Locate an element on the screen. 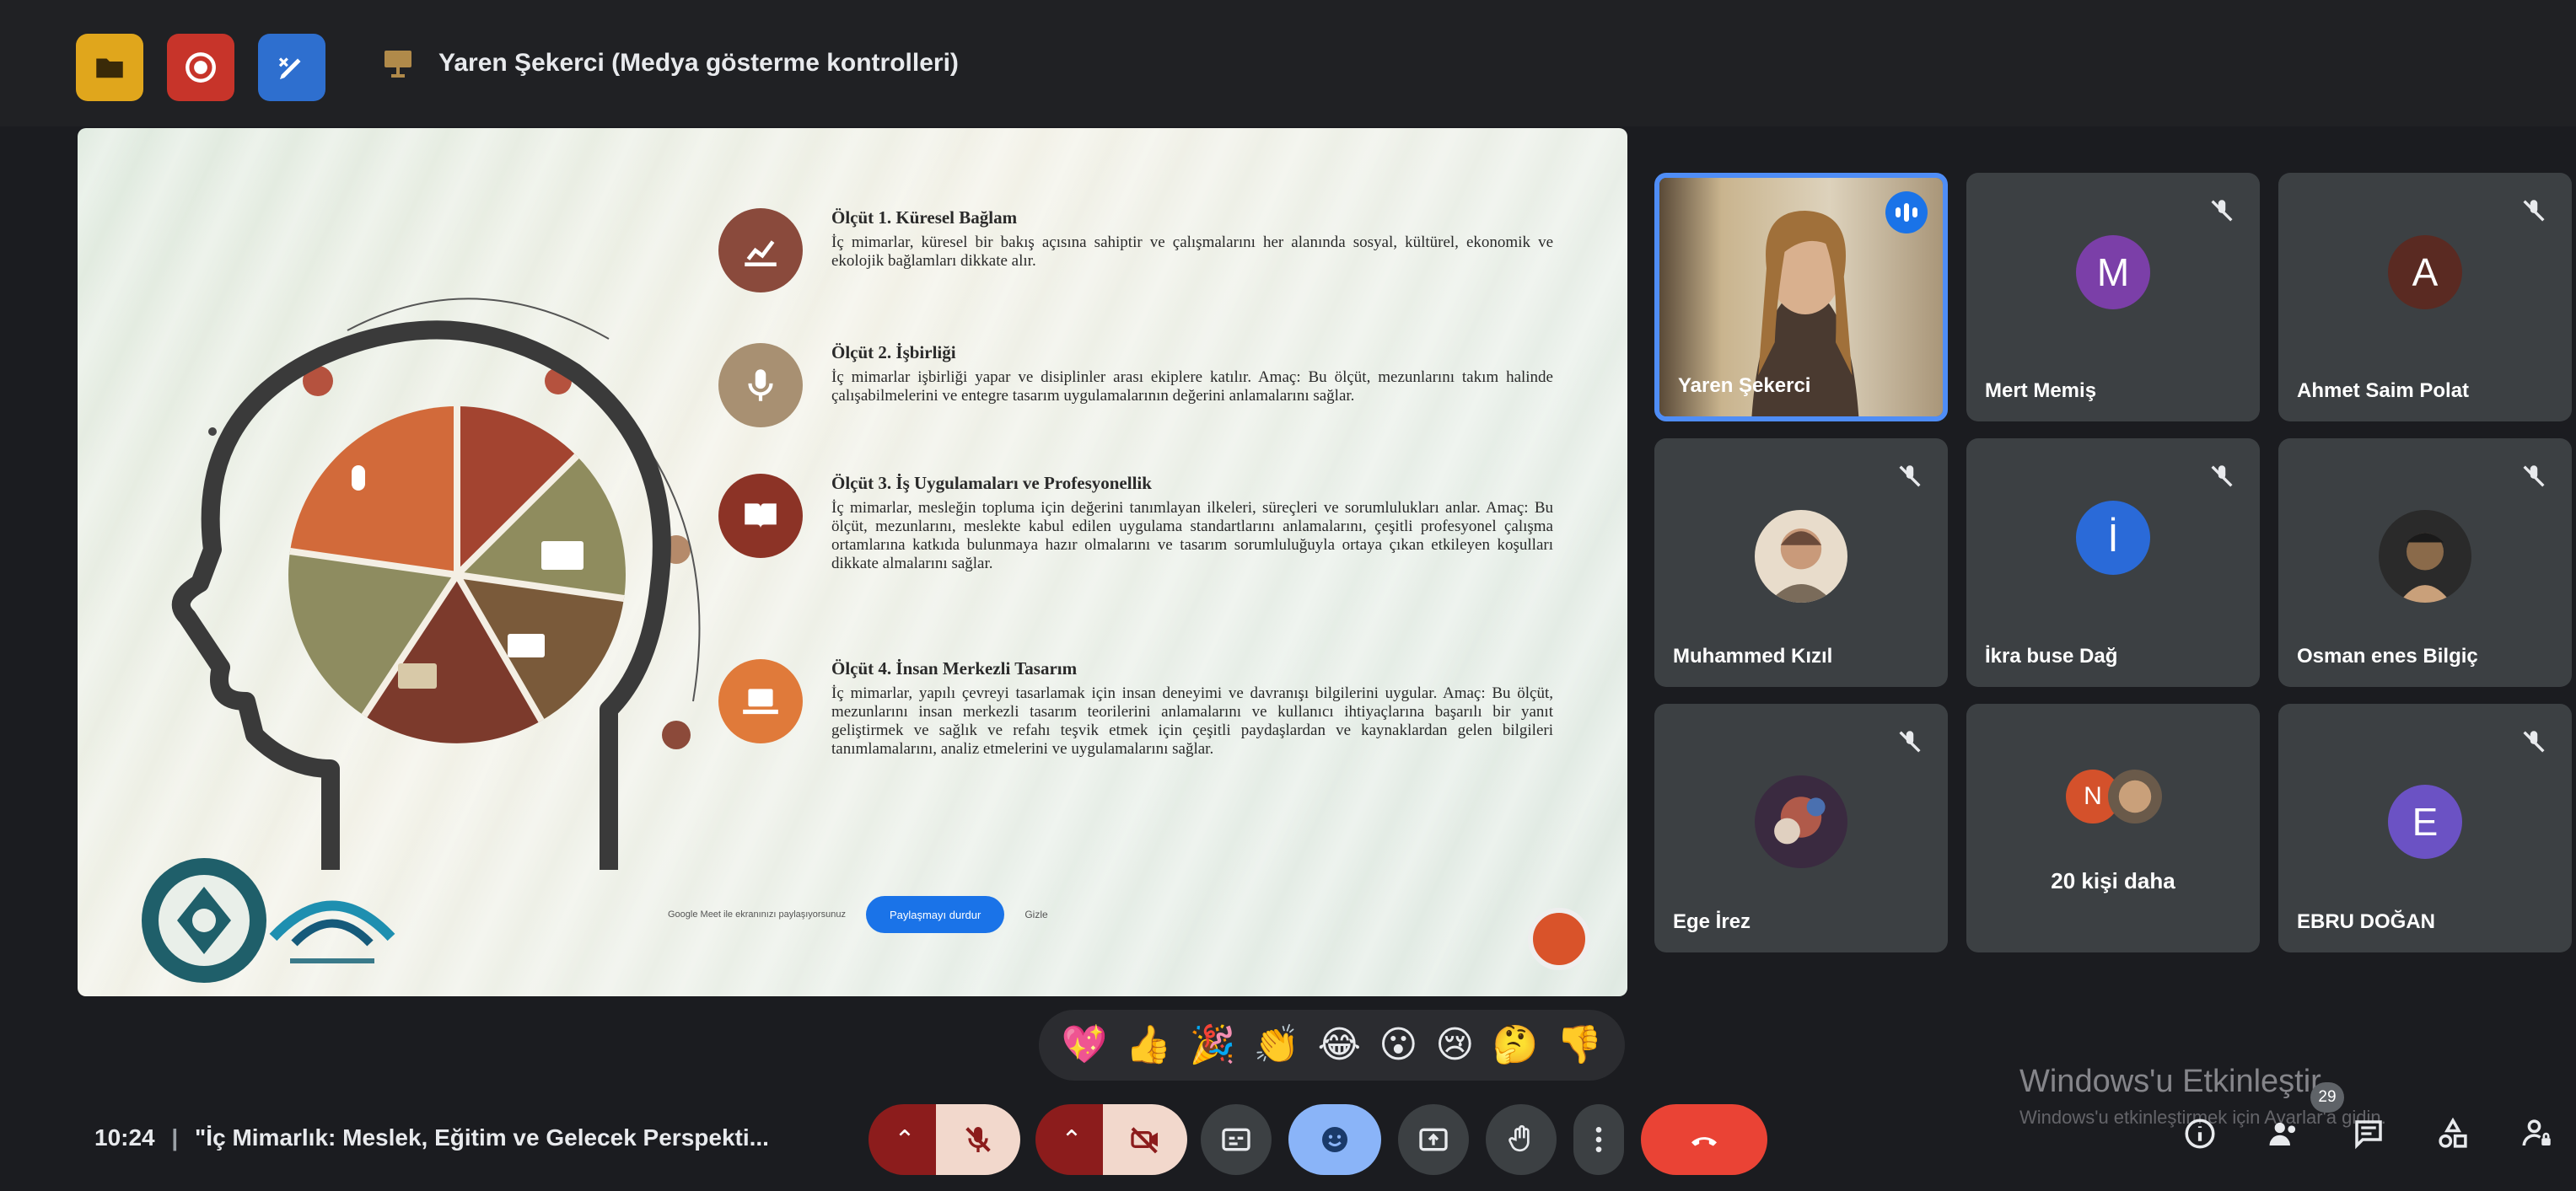  lock-person-icon is located at coordinates (2536, 1133).